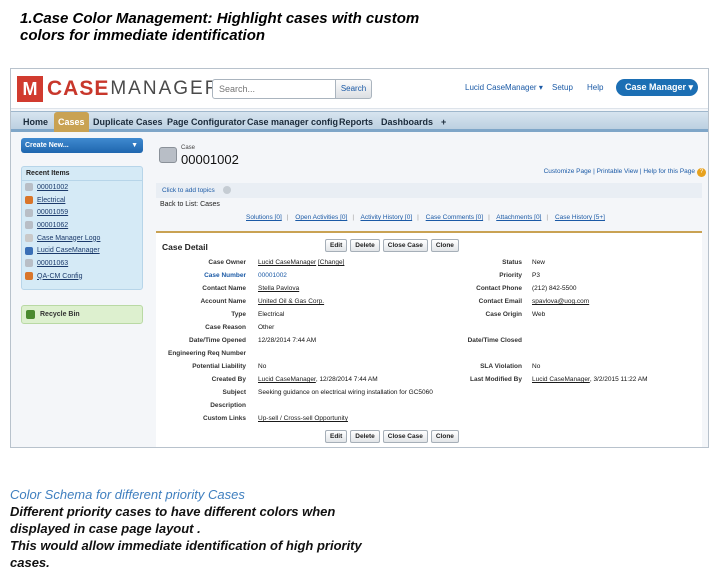 The height and width of the screenshot is (585, 715). What do you see at coordinates (29, 187) in the screenshot?
I see `case-icon` at bounding box center [29, 187].